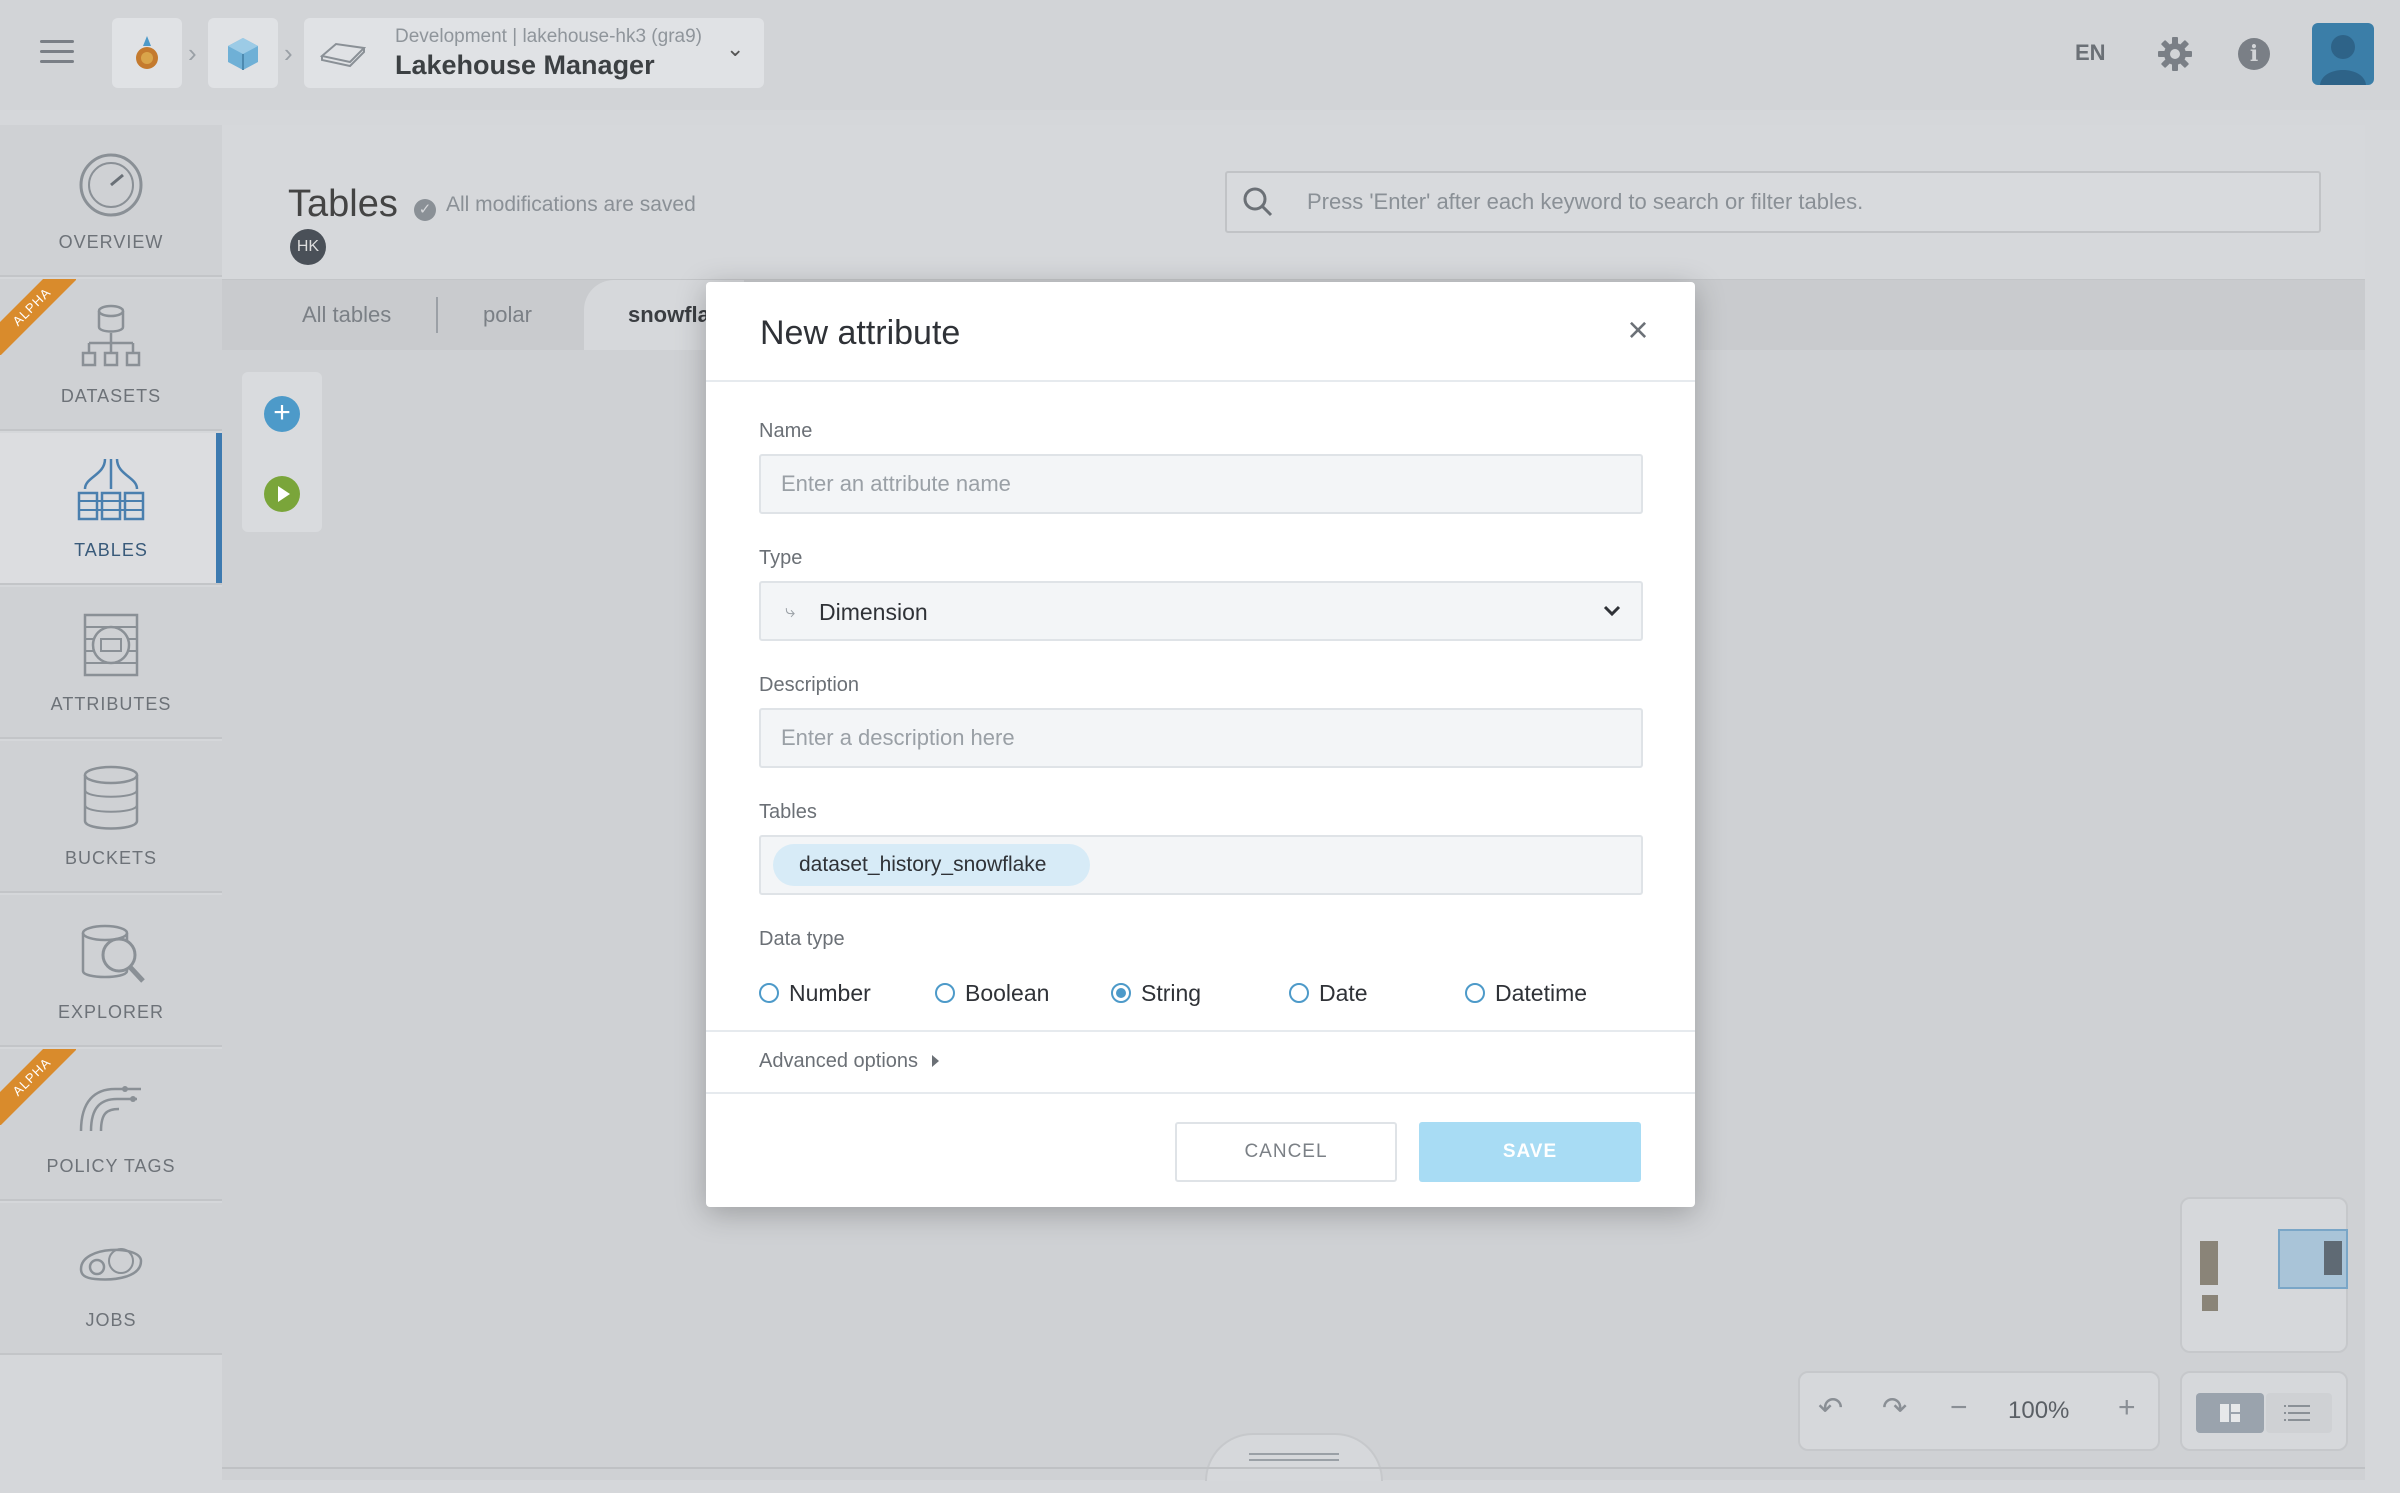  Describe the element at coordinates (809, 685) in the screenshot. I see `description-label: Description` at that location.